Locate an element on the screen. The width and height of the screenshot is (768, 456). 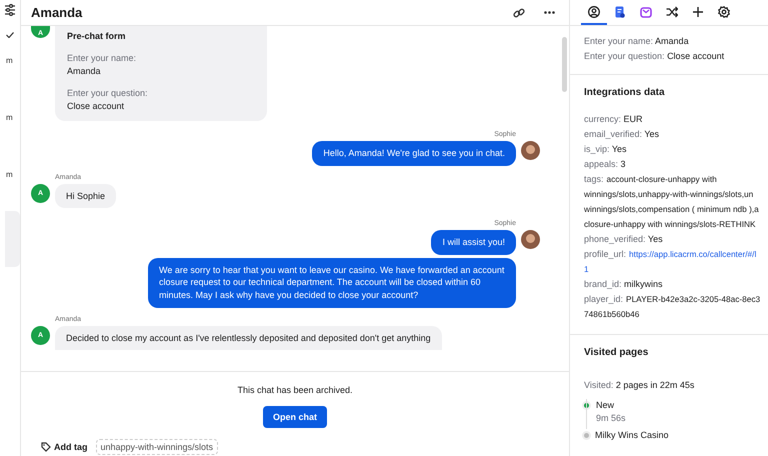
section-title: Visited pages is located at coordinates (617, 352).